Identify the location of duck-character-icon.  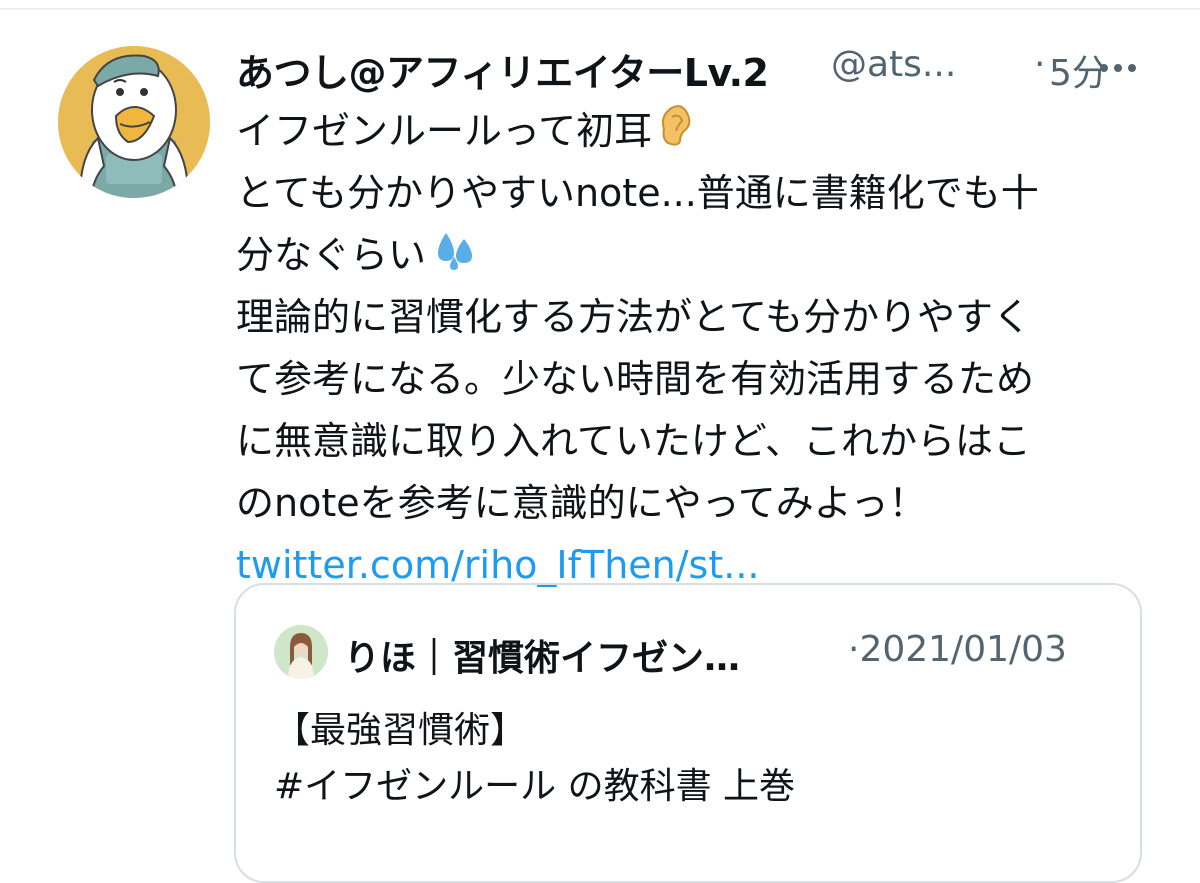
(134, 122).